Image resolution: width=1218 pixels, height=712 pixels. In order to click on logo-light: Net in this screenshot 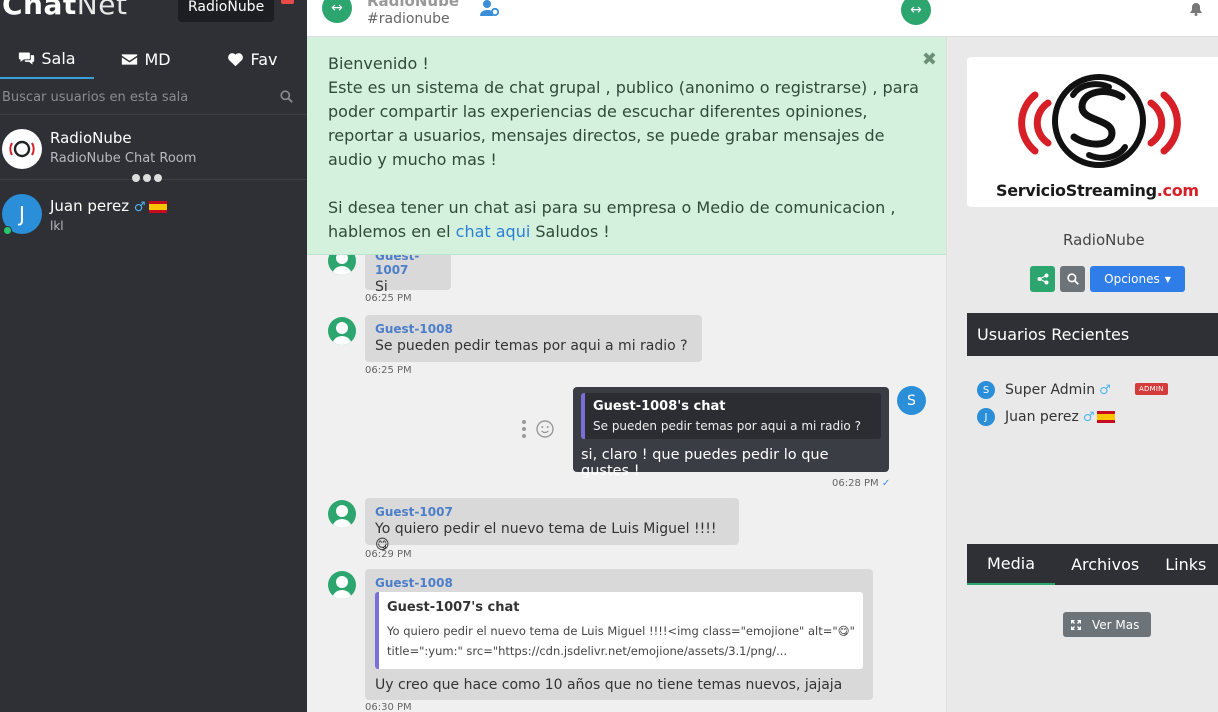, I will do `click(102, 10)`.